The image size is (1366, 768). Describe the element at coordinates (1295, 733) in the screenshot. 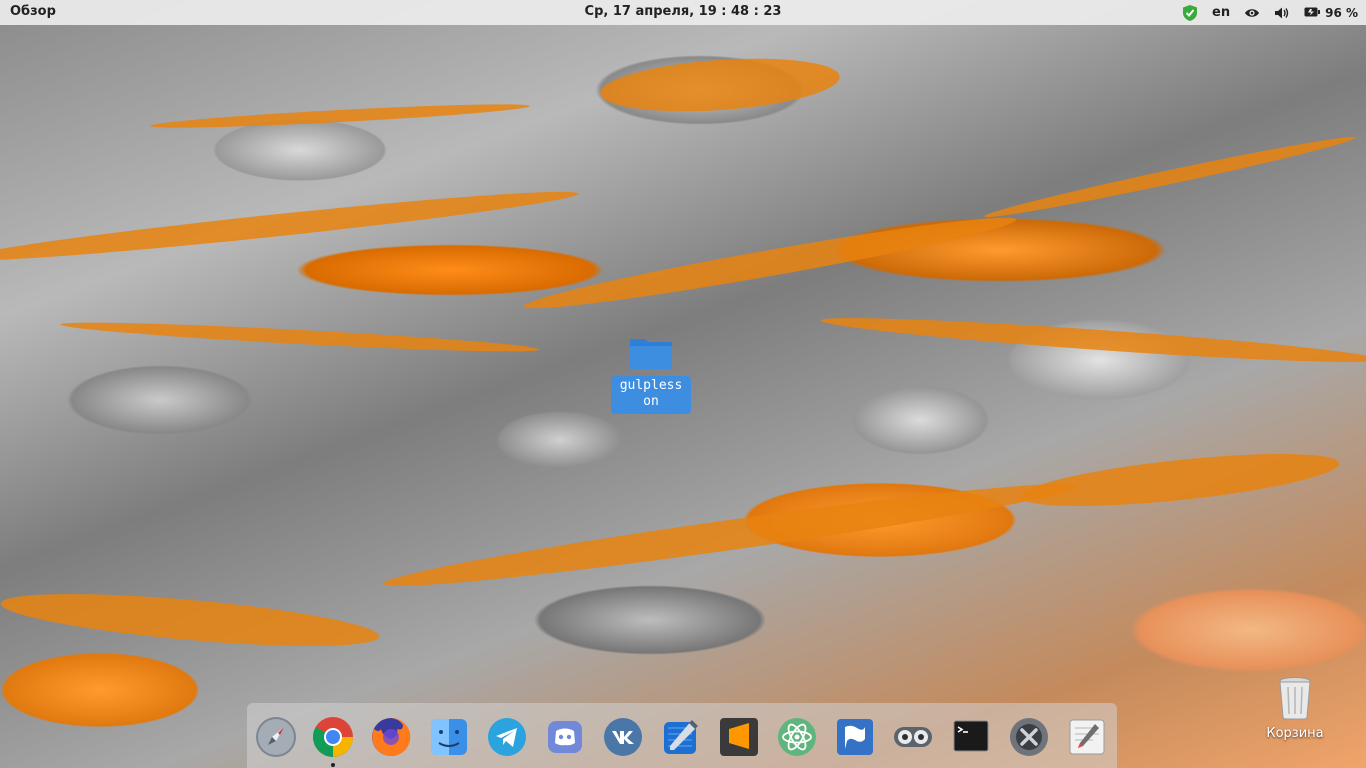

I see `trash-label: Корзина` at that location.